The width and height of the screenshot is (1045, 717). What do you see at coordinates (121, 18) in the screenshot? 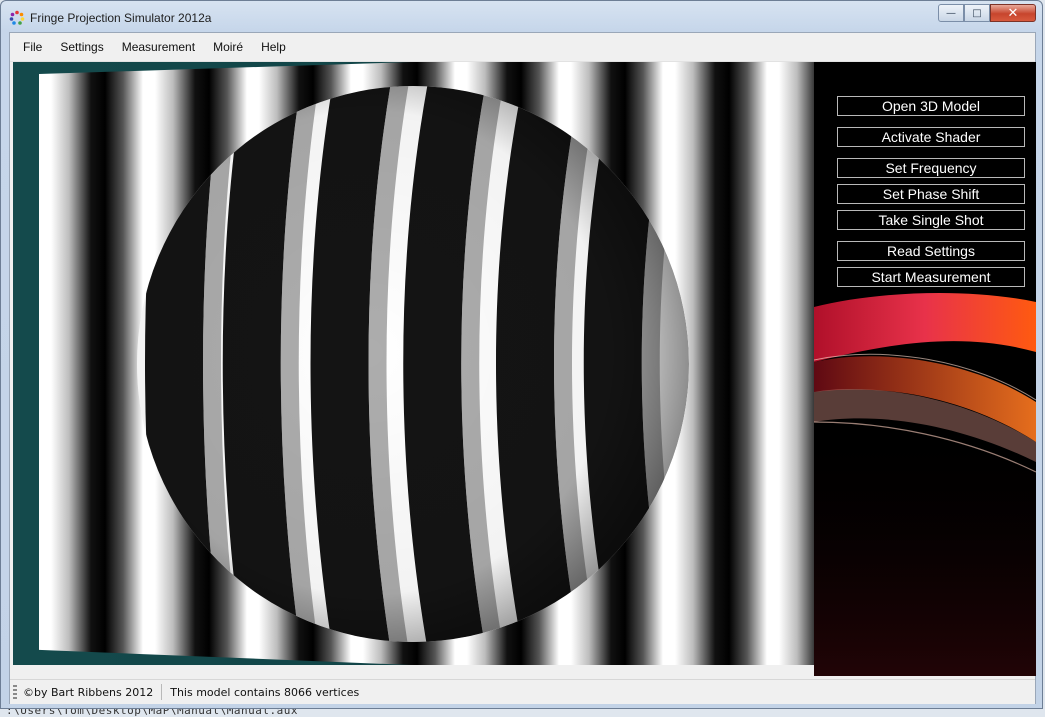
I see `window-title: Fringe Projection Simulator 2012a` at bounding box center [121, 18].